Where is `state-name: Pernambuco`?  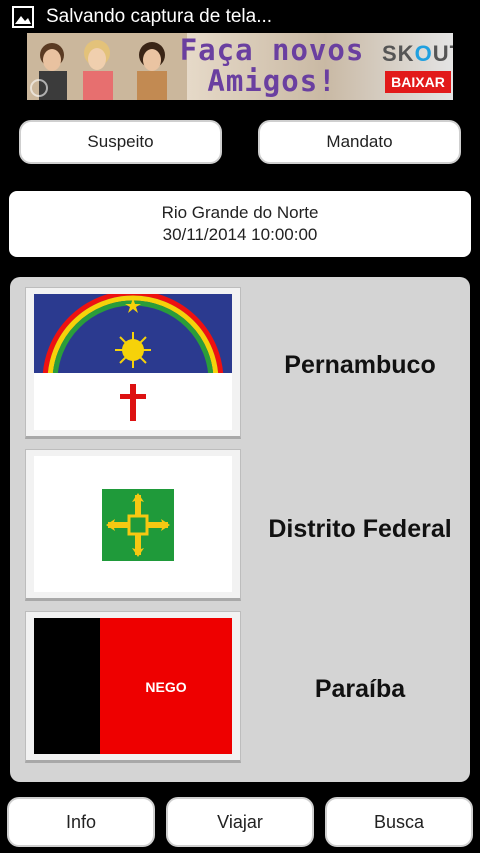
state-name: Pernambuco is located at coordinates (360, 365).